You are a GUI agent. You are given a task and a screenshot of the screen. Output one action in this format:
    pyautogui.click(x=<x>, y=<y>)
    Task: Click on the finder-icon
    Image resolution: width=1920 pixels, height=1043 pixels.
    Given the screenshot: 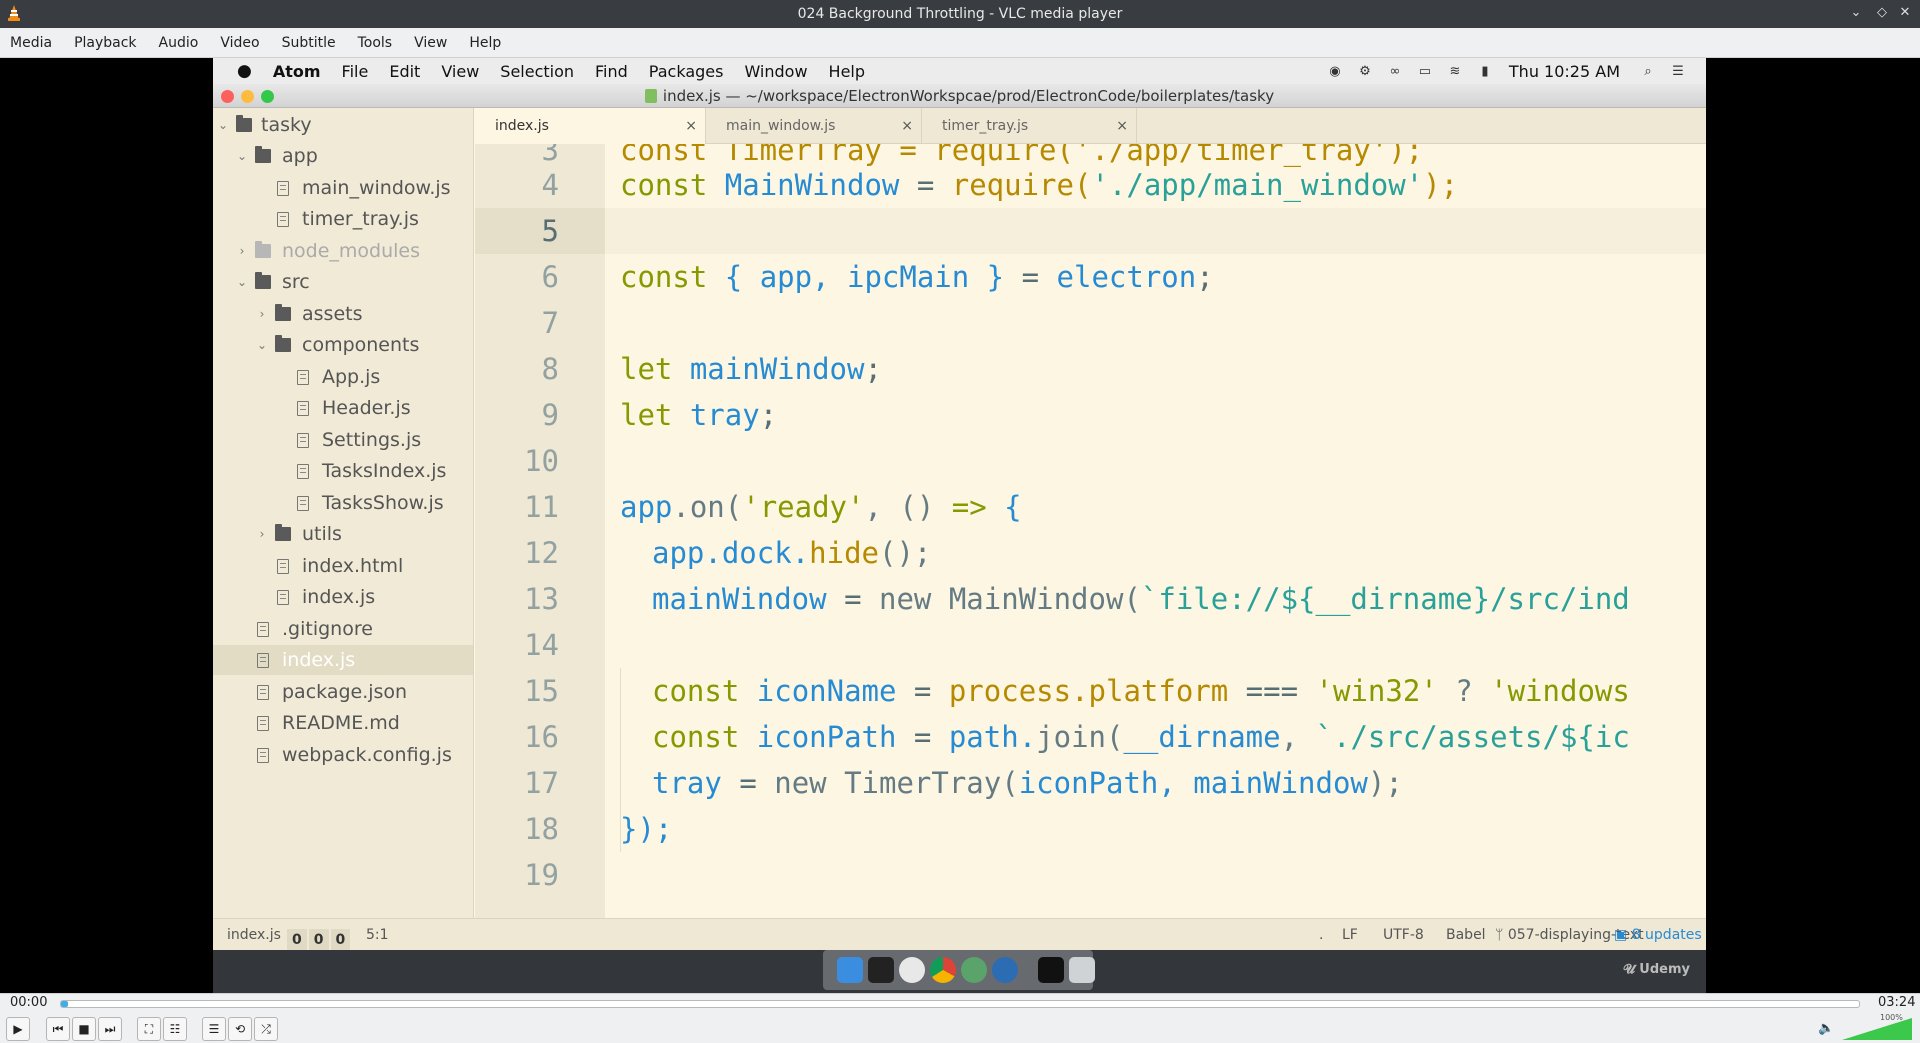 What is the action you would take?
    pyautogui.click(x=850, y=970)
    